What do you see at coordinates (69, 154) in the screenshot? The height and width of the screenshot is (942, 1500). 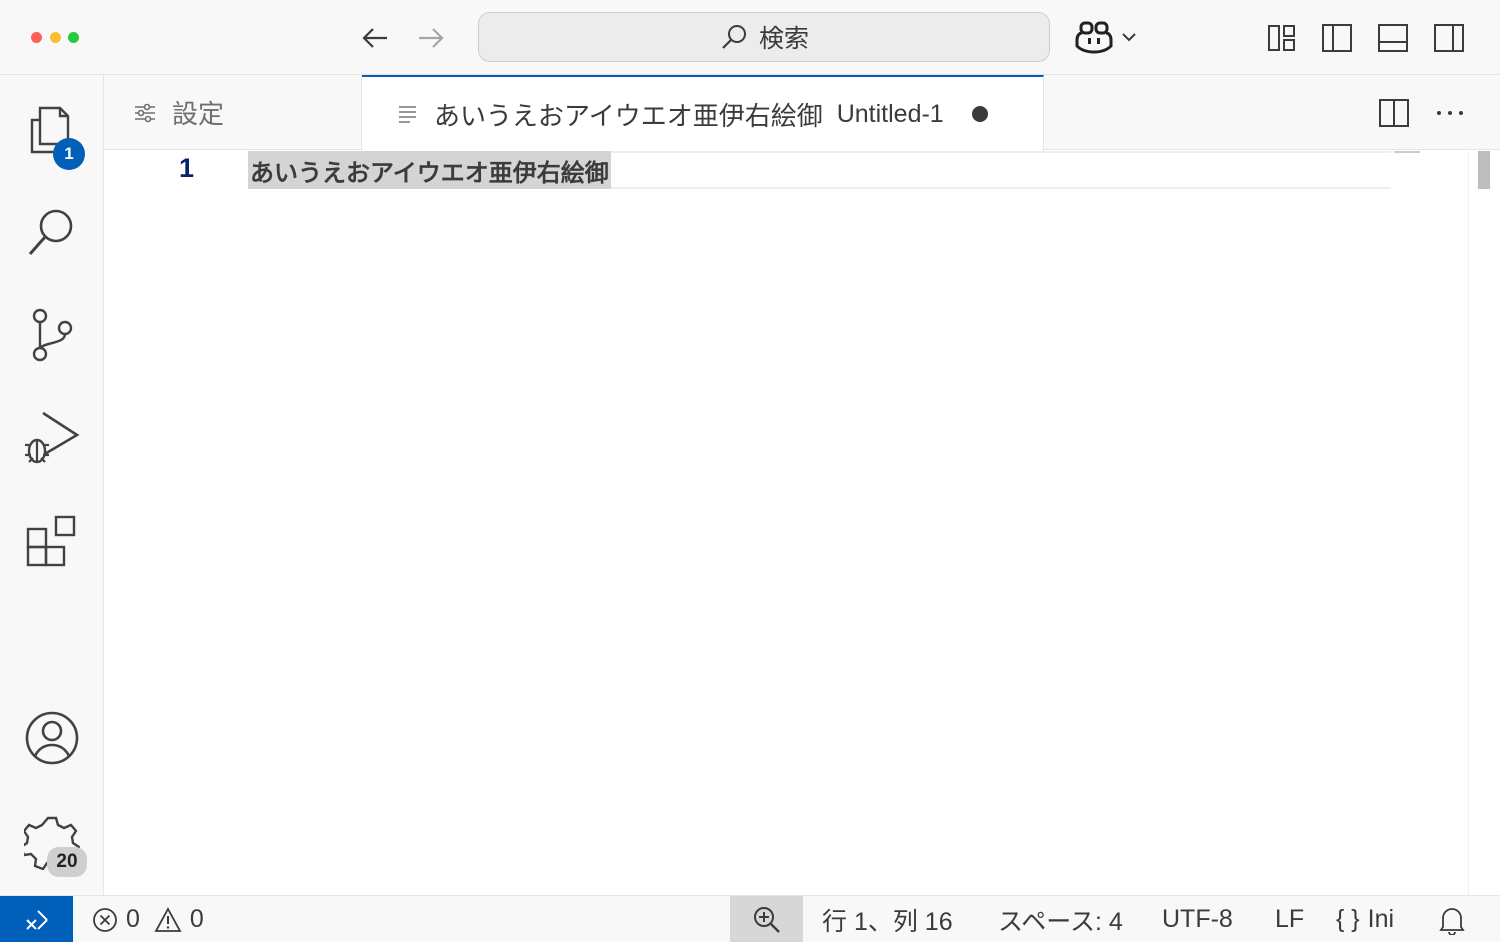 I see `explorer-badge: 1` at bounding box center [69, 154].